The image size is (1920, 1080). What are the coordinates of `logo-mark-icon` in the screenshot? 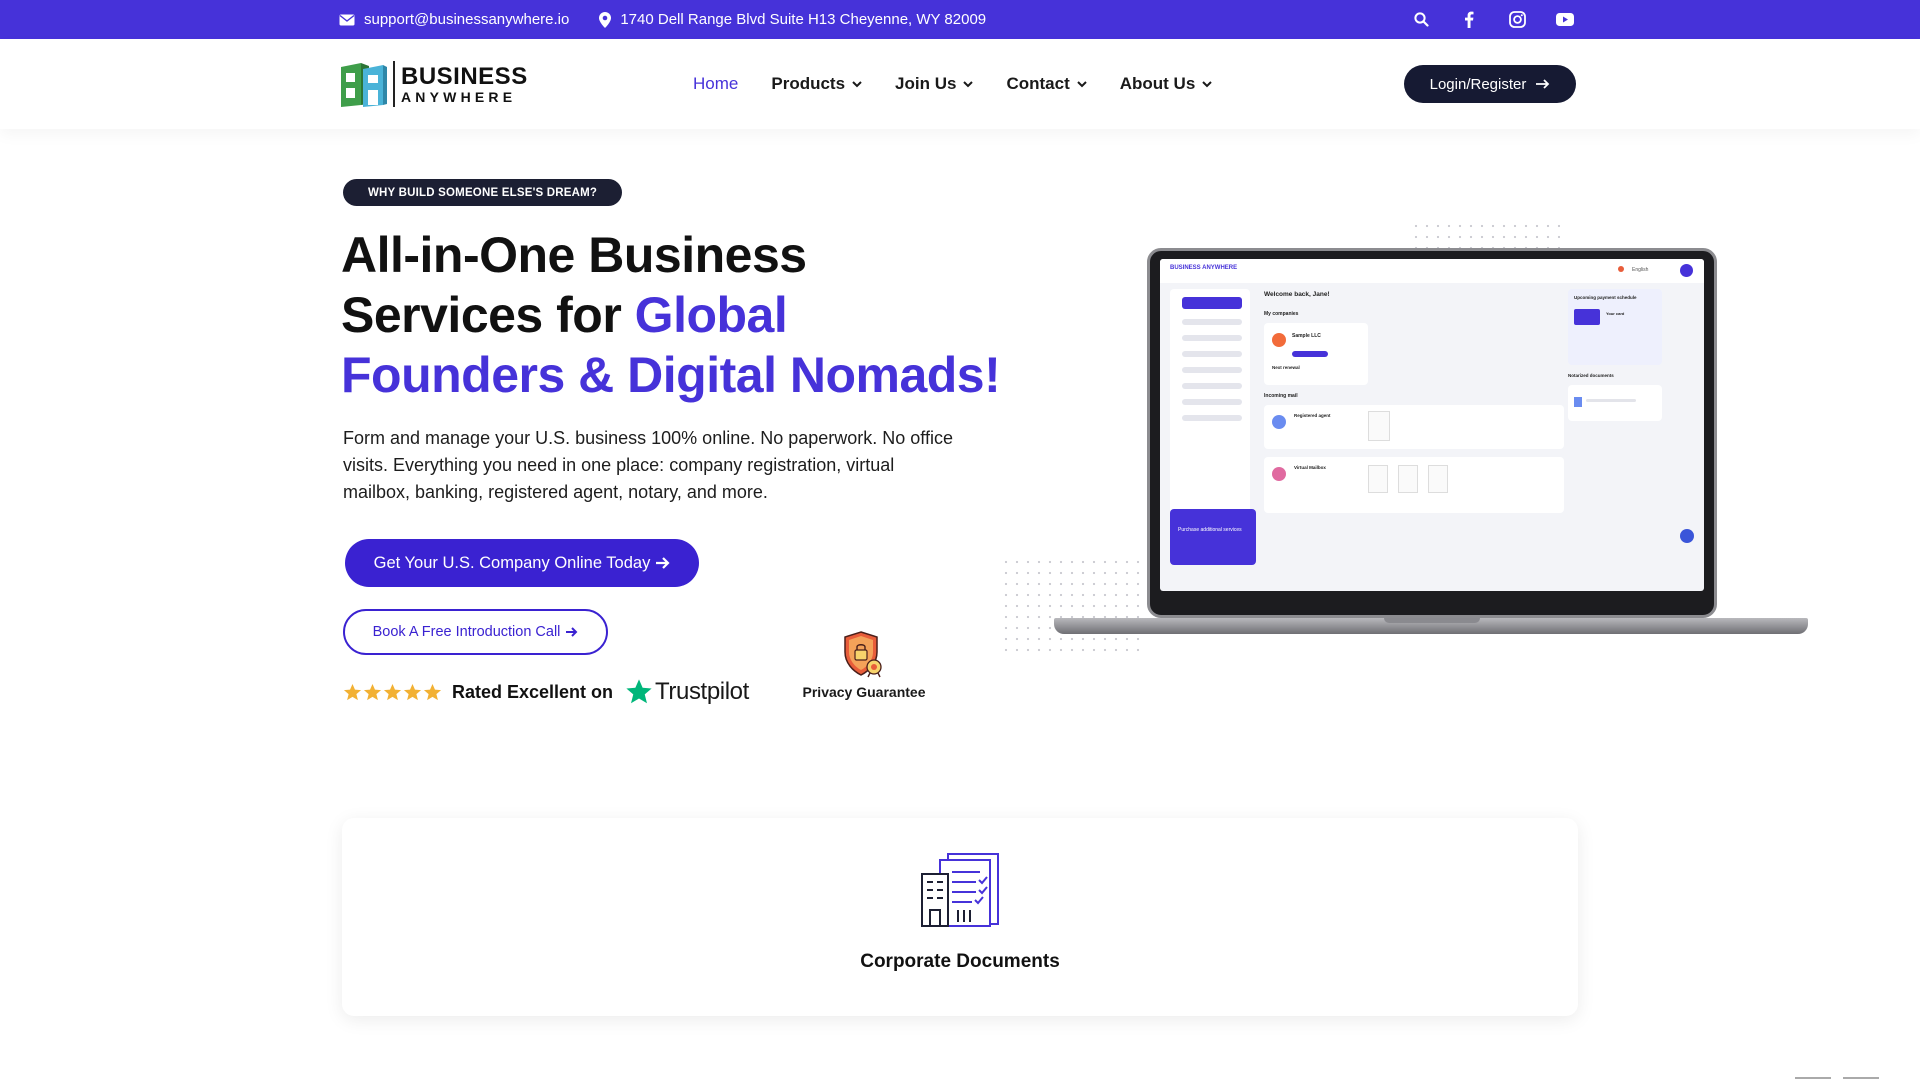 It's located at (363, 84).